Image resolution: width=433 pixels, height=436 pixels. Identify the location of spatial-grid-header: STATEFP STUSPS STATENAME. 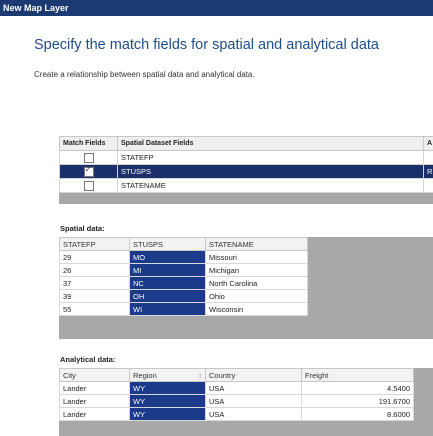
(183, 244).